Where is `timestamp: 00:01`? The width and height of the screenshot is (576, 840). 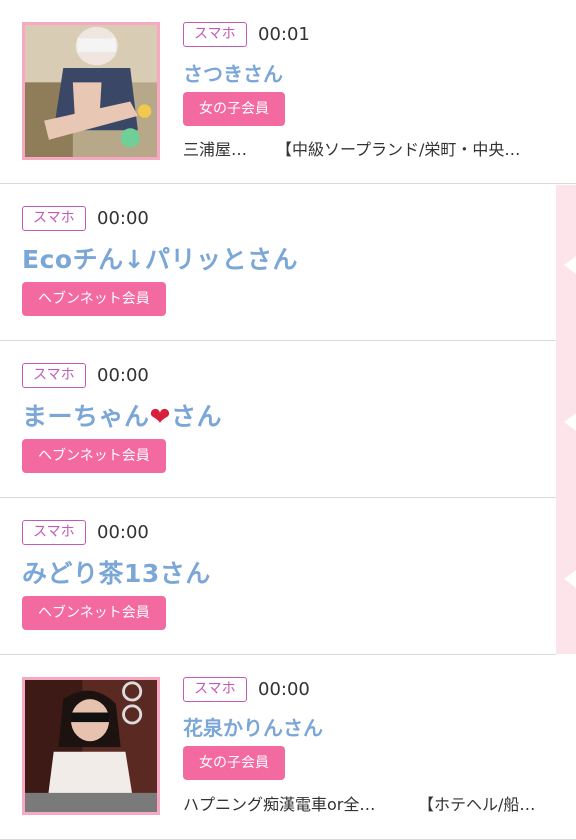 timestamp: 00:01 is located at coordinates (284, 34).